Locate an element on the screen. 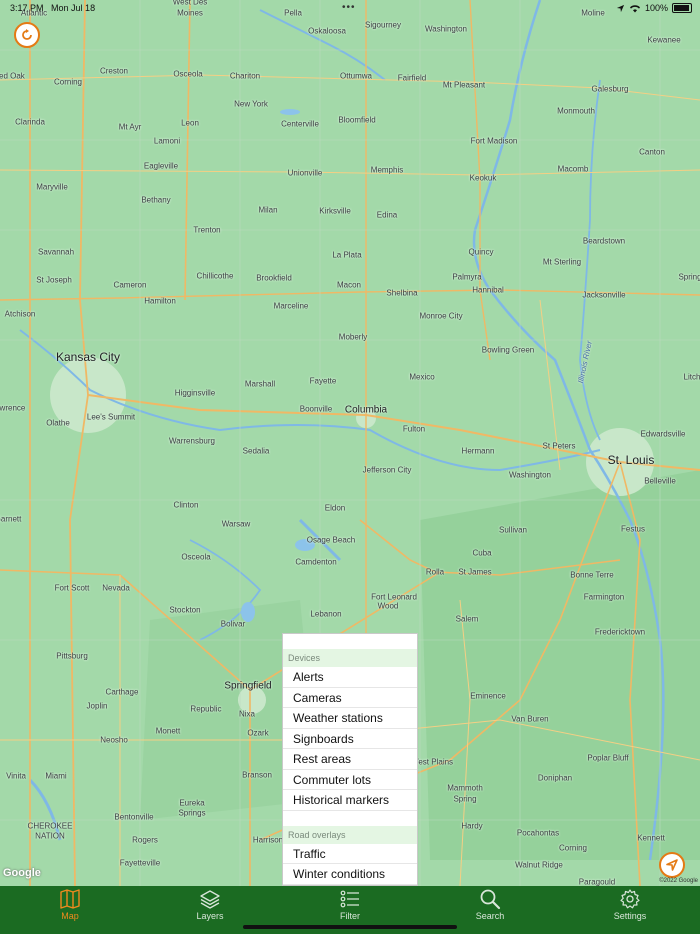 Image resolution: width=700 pixels, height=934 pixels. status-time-text: 3:17 PM is located at coordinates (27, 8).